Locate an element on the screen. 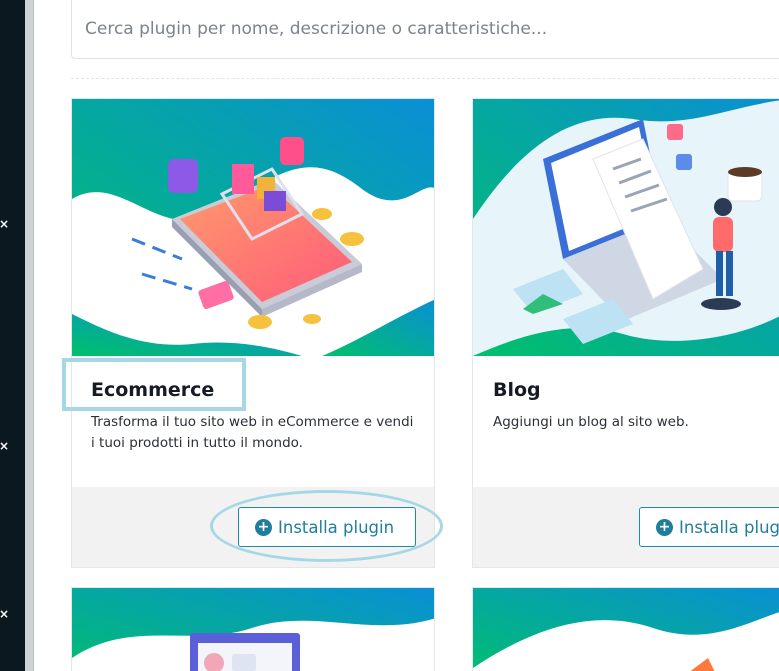  button-highlight is located at coordinates (326, 526).